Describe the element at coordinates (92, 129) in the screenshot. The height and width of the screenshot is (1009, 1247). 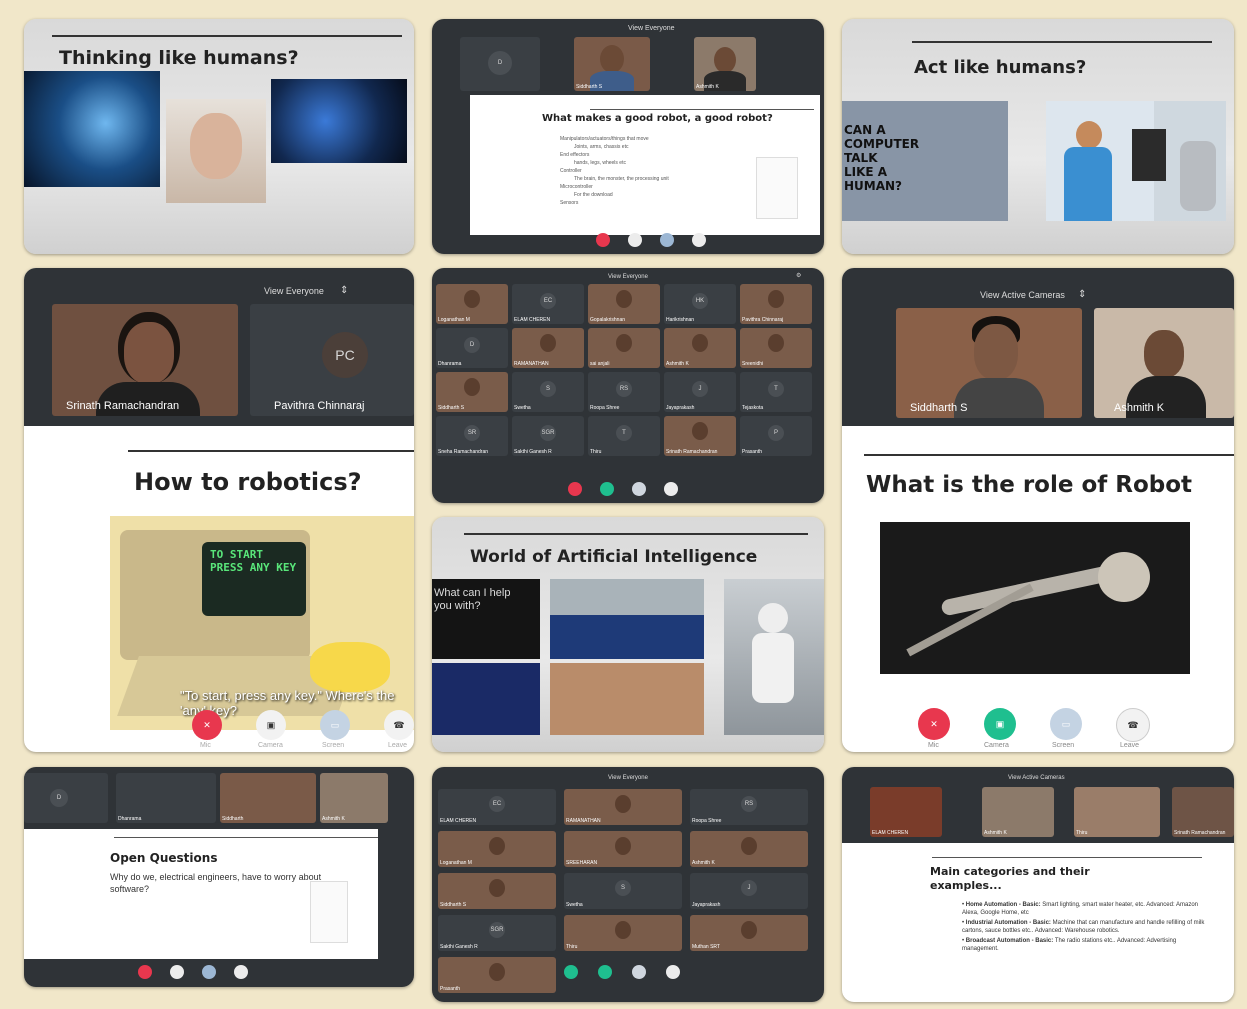
I see `ai-head-image` at that location.